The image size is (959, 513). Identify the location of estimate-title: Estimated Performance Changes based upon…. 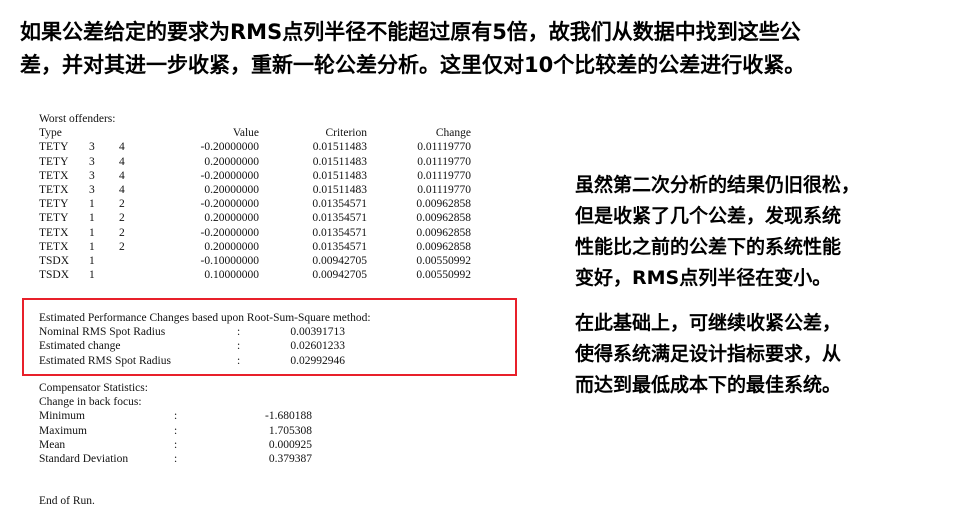
(205, 318).